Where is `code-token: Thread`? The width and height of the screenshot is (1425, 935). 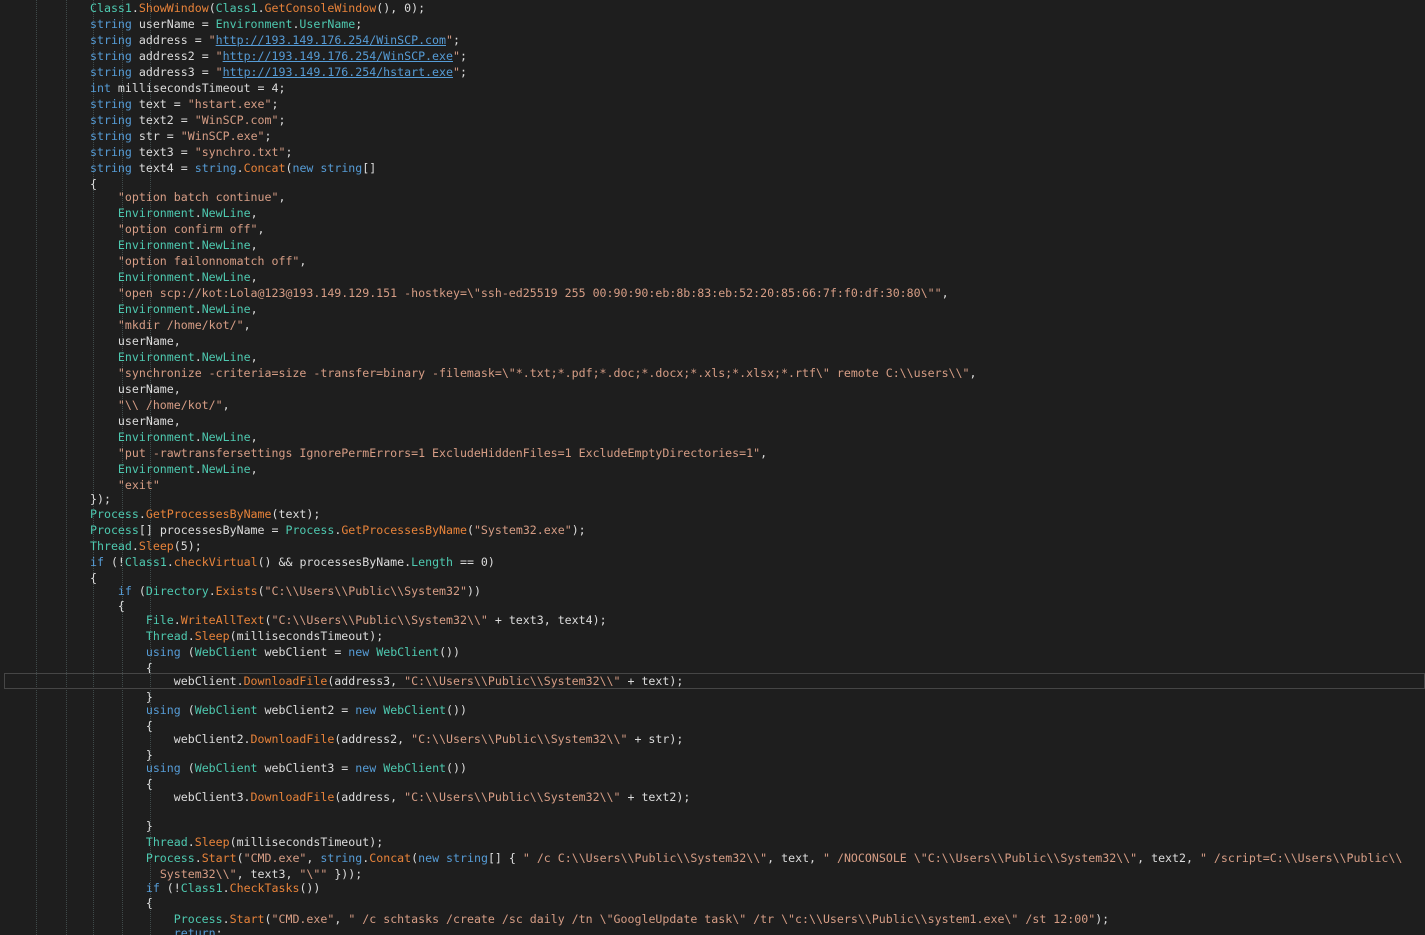 code-token: Thread is located at coordinates (111, 546).